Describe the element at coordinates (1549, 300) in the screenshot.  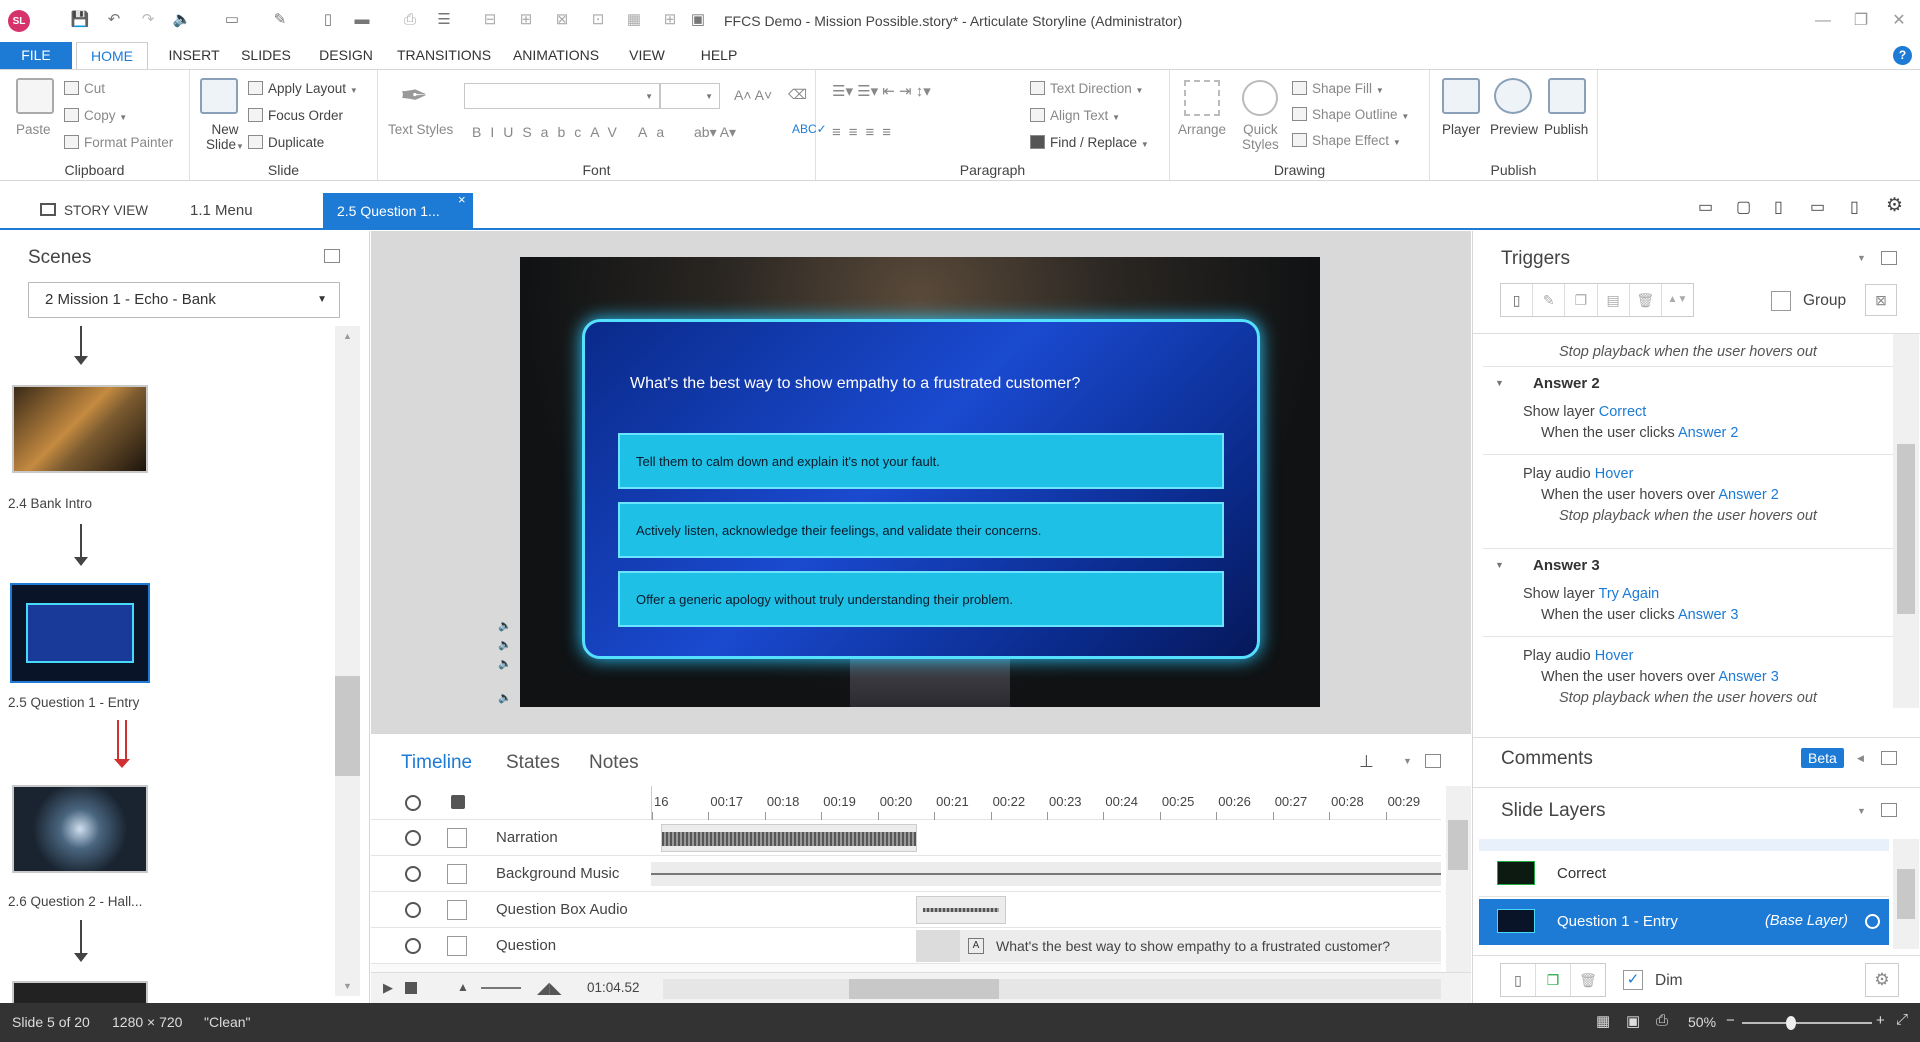
I see `edit-trigger-icon: ✎` at that location.